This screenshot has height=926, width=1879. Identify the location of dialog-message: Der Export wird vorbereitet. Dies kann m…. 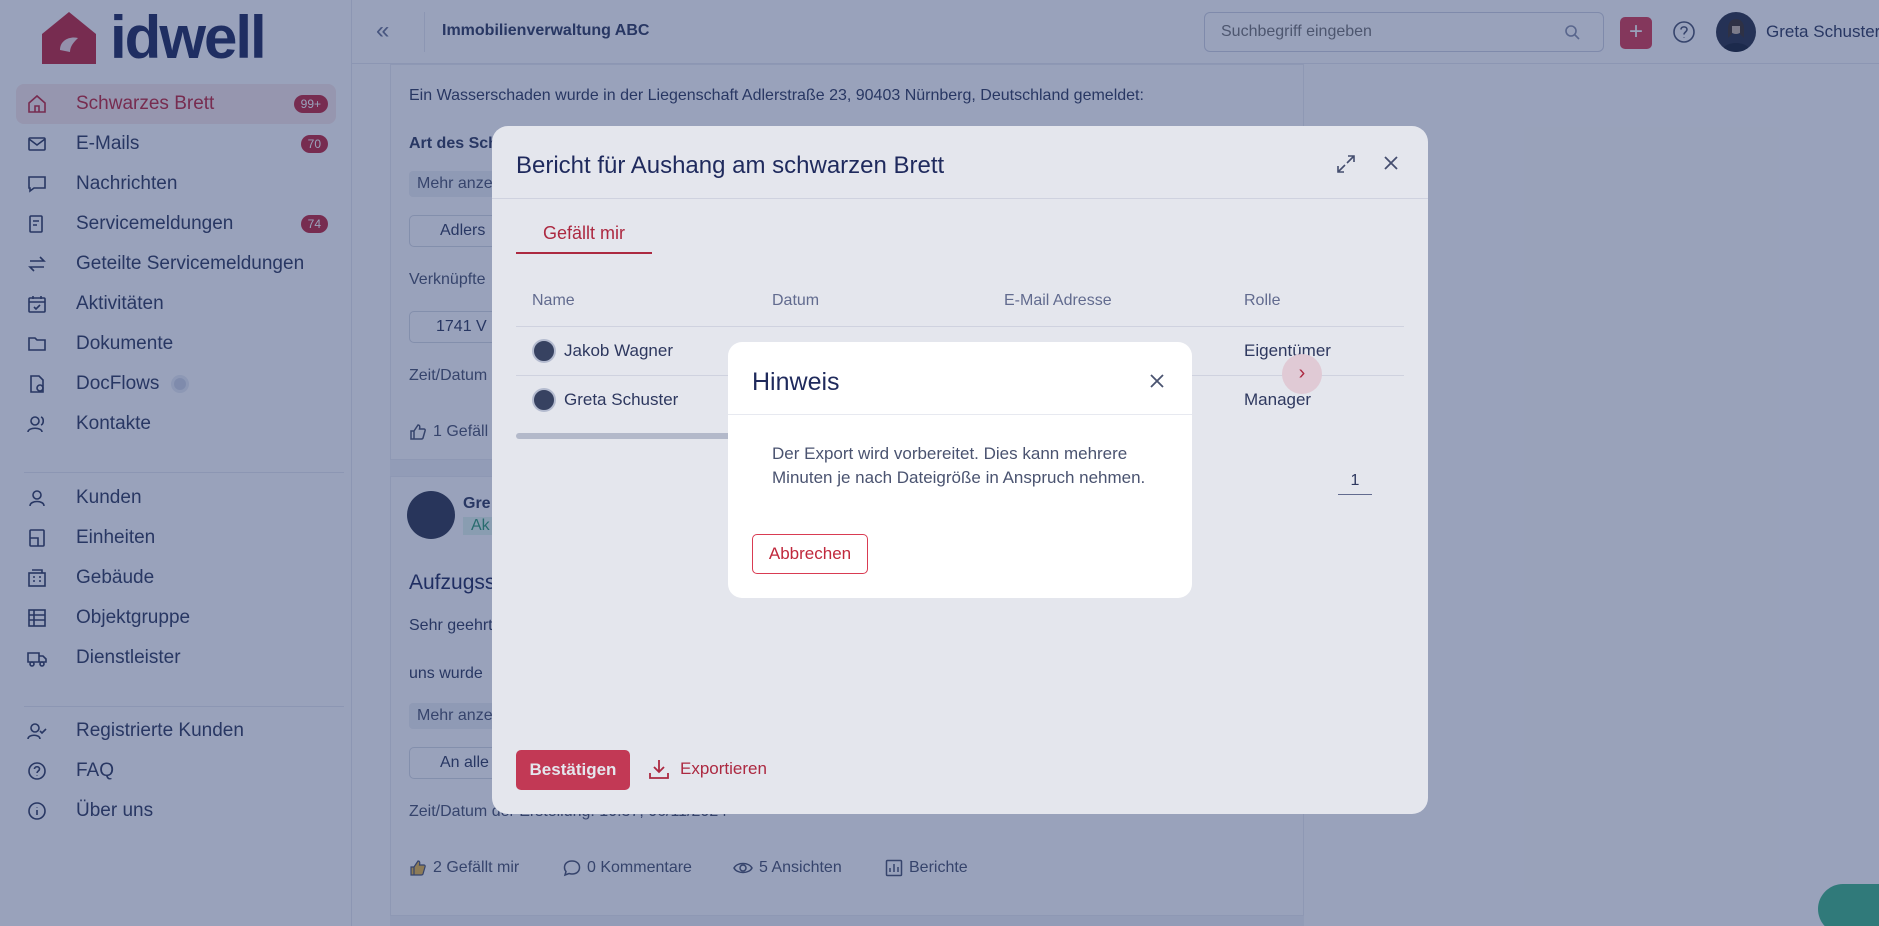
(959, 465).